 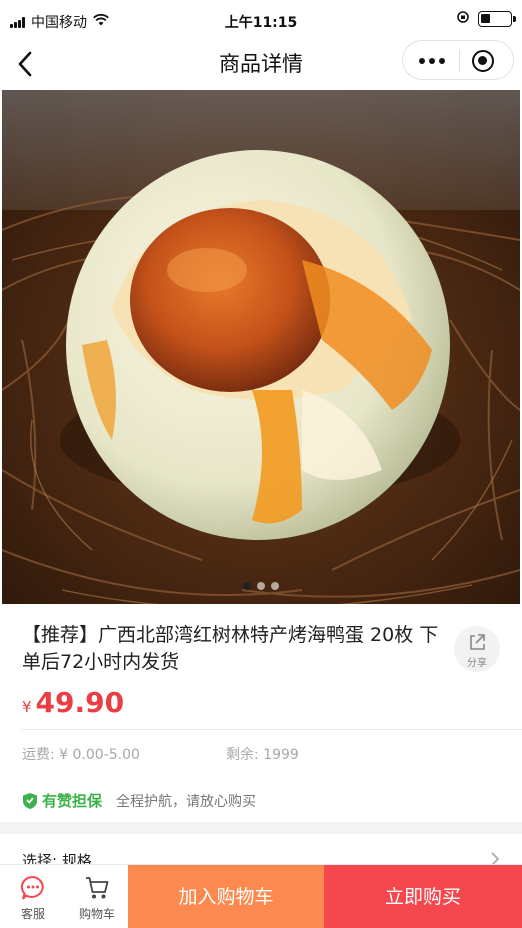 What do you see at coordinates (497, 19) in the screenshot?
I see `battery-icon` at bounding box center [497, 19].